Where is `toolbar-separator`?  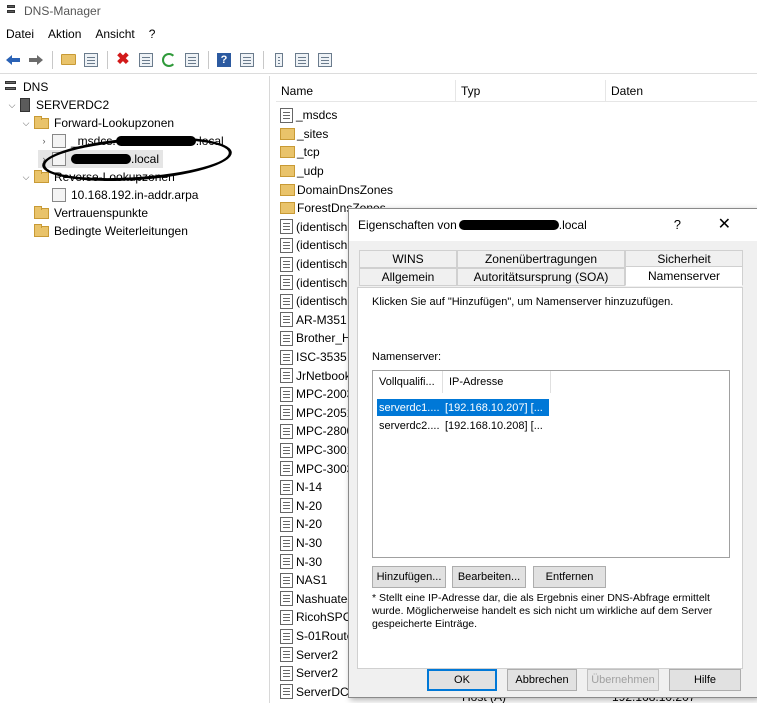
toolbar-separator is located at coordinates (208, 59).